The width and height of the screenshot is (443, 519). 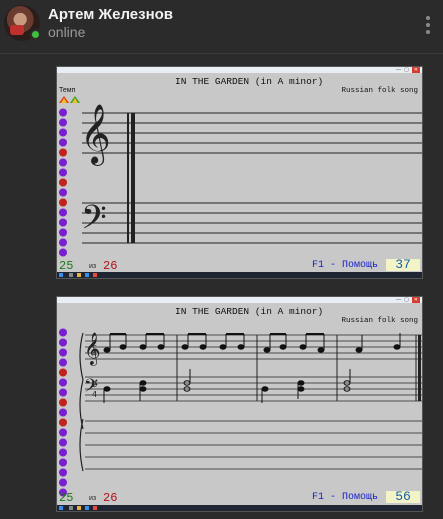 I want to click on bass-clef-icon: 𝄢, so click(x=94, y=222).